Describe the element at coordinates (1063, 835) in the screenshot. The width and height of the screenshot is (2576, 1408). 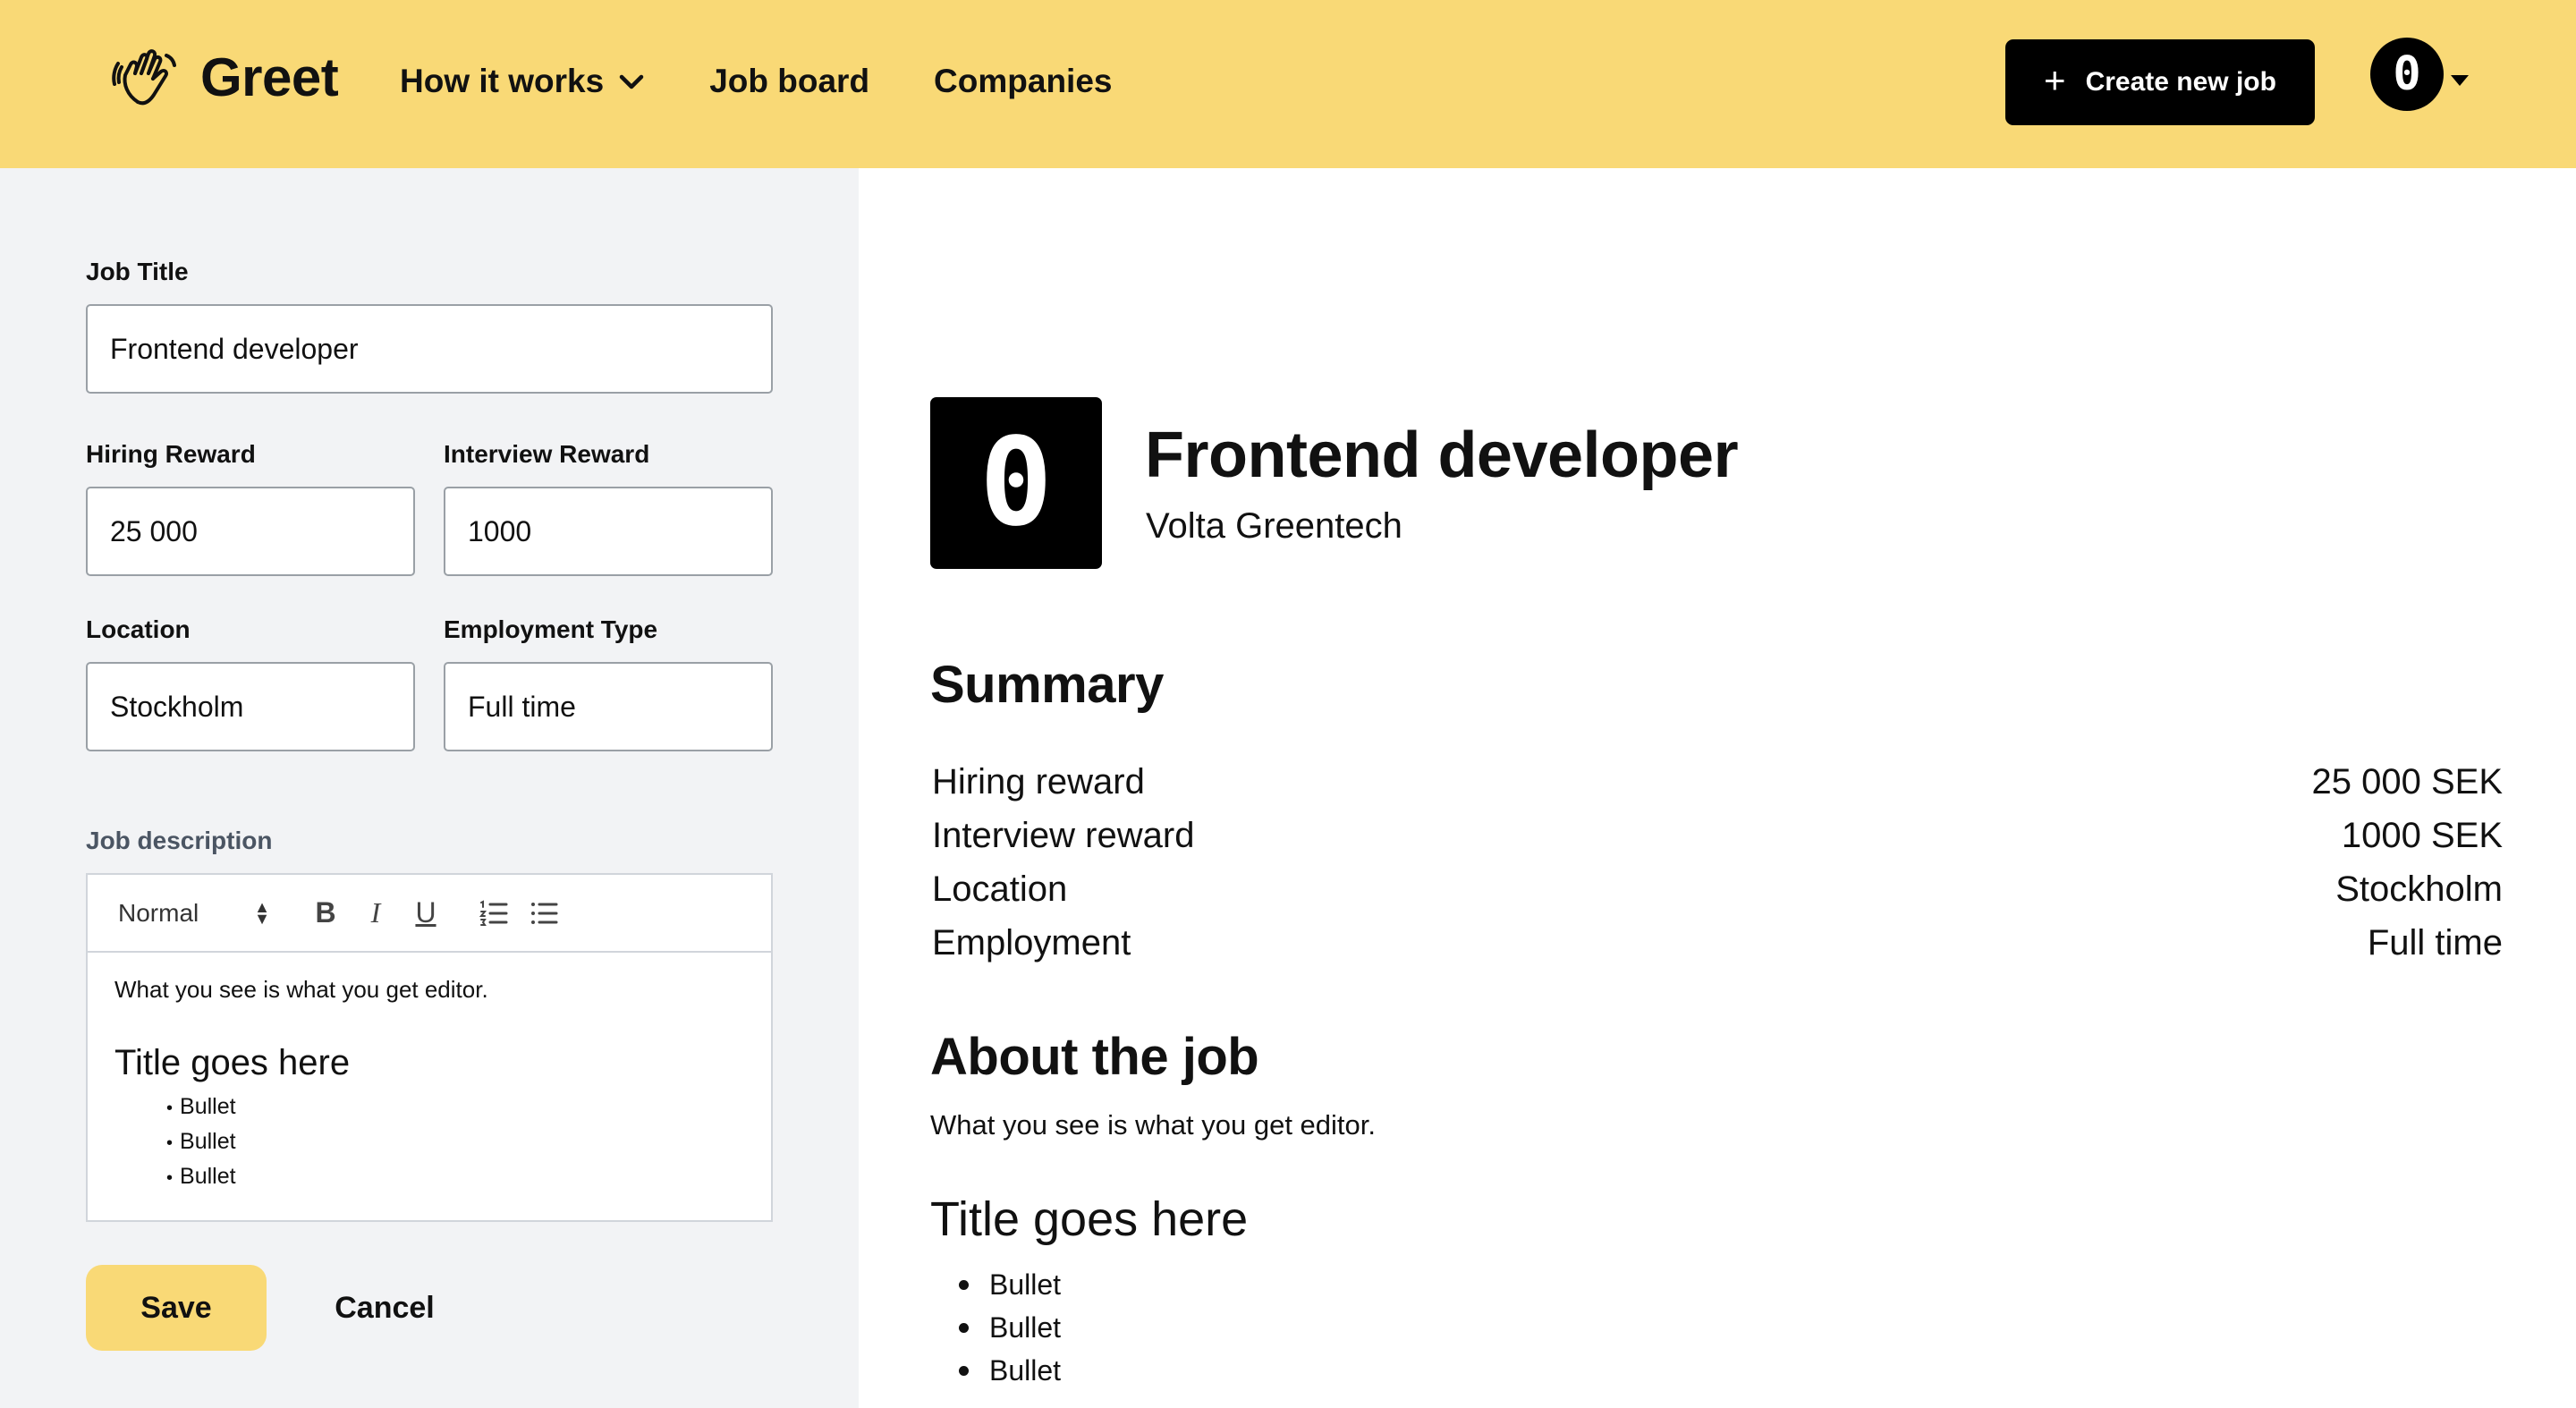
I see `summary-label: Interview reward` at that location.